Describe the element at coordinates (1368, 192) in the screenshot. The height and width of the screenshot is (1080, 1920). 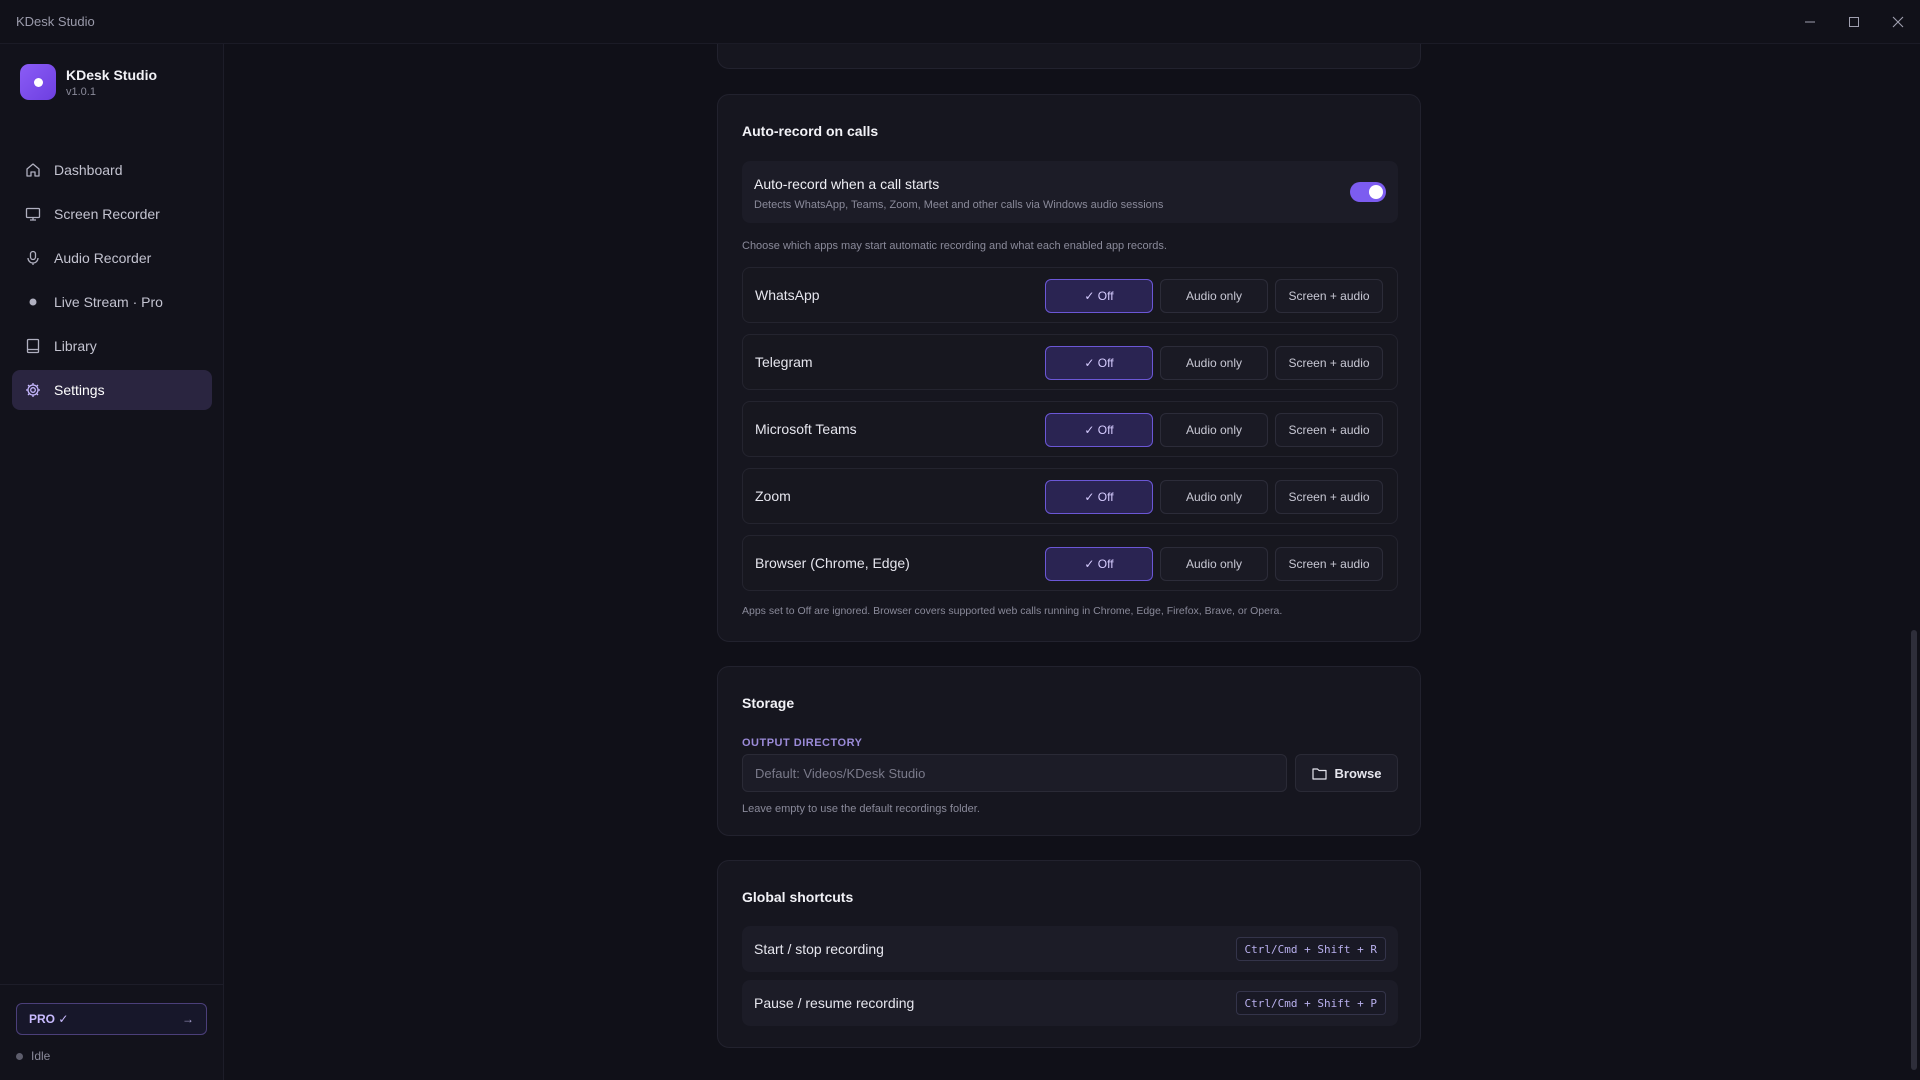
I see `auto-record-switch` at that location.